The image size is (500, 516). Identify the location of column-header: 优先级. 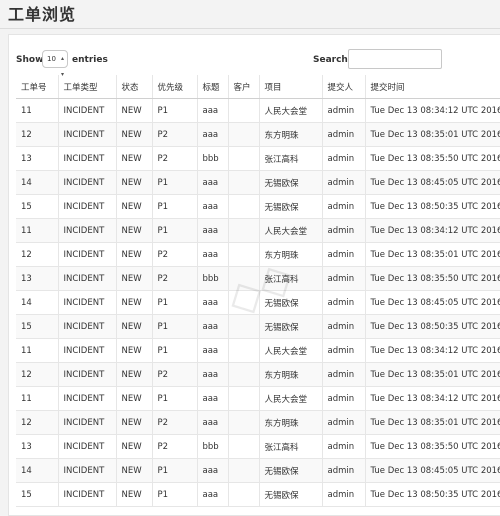
(175, 87).